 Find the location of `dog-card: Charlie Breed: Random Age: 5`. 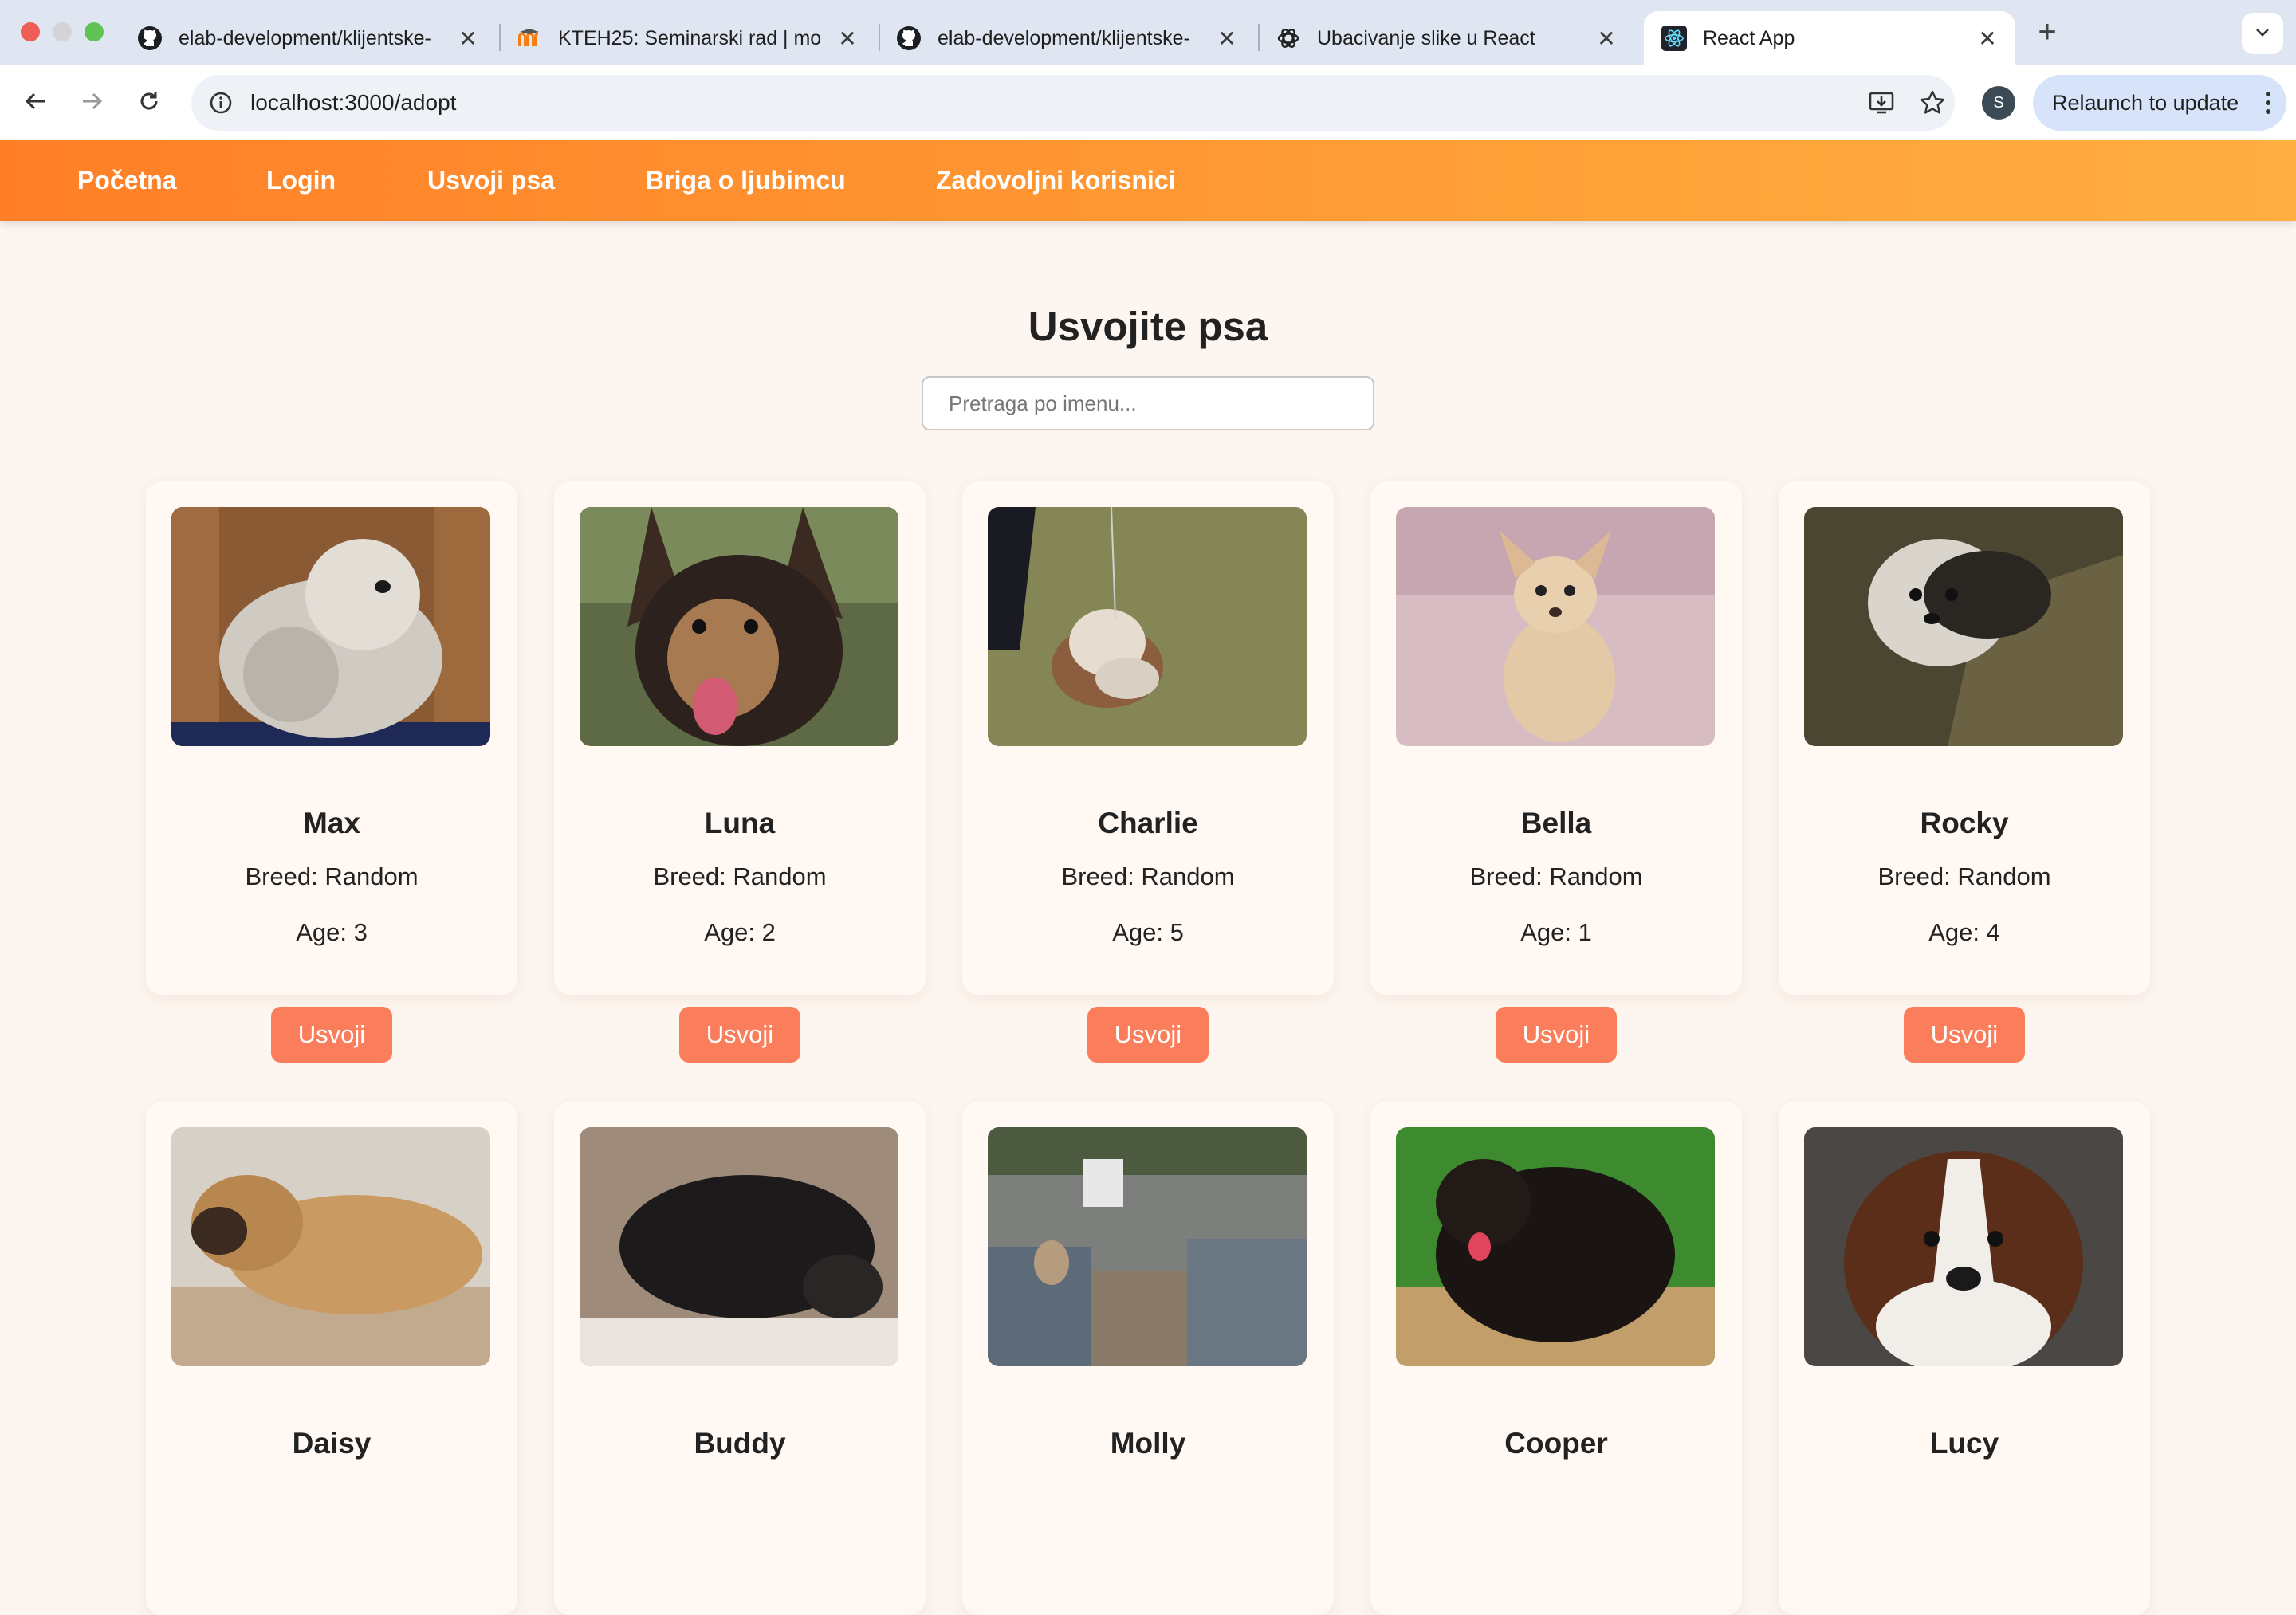

dog-card: Charlie Breed: Random Age: 5 is located at coordinates (1148, 738).